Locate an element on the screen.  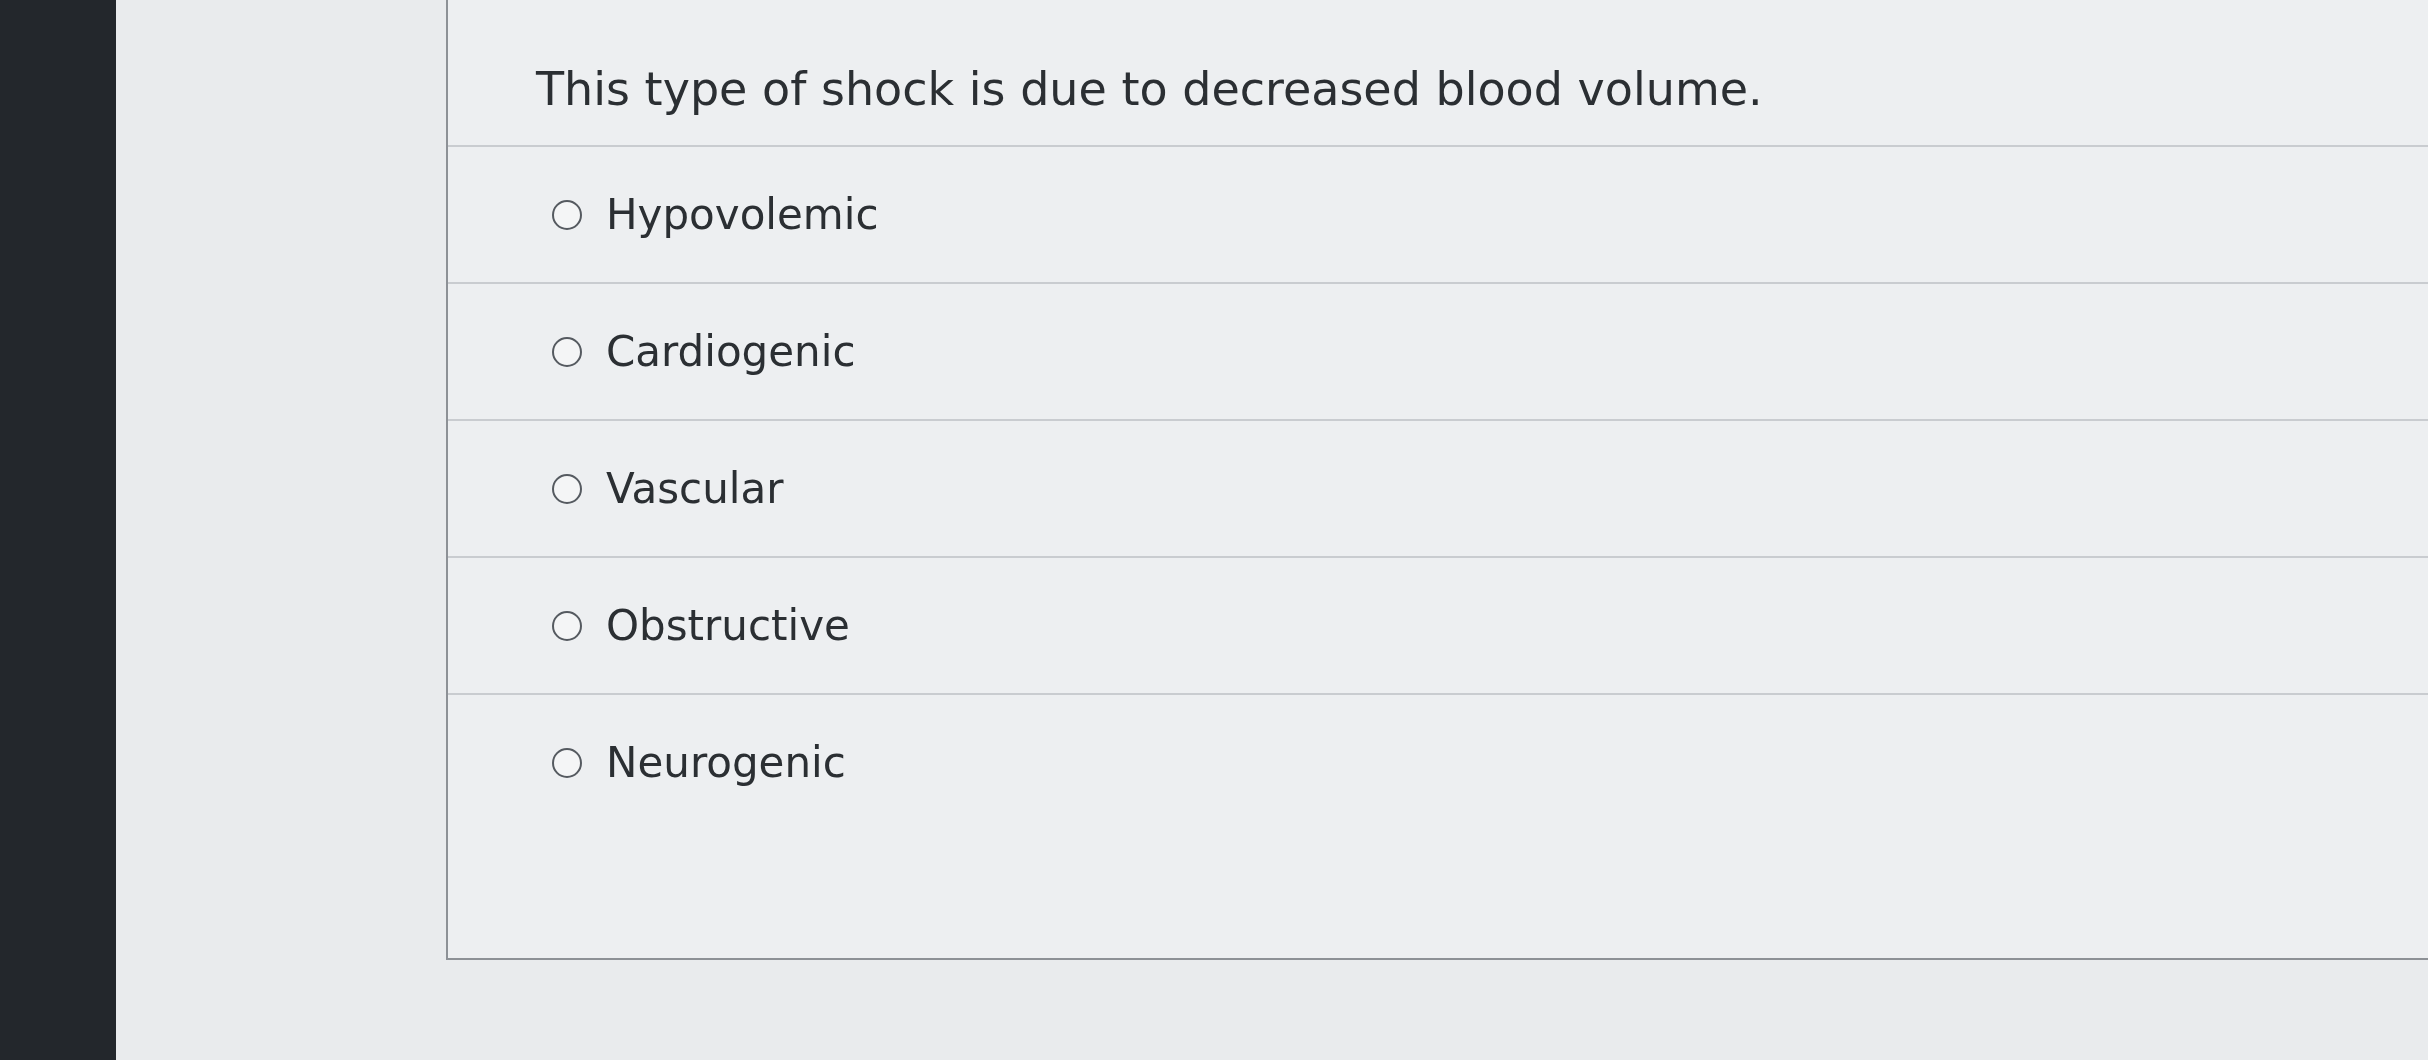
option-label: Cardiogenic is located at coordinates (731, 351).